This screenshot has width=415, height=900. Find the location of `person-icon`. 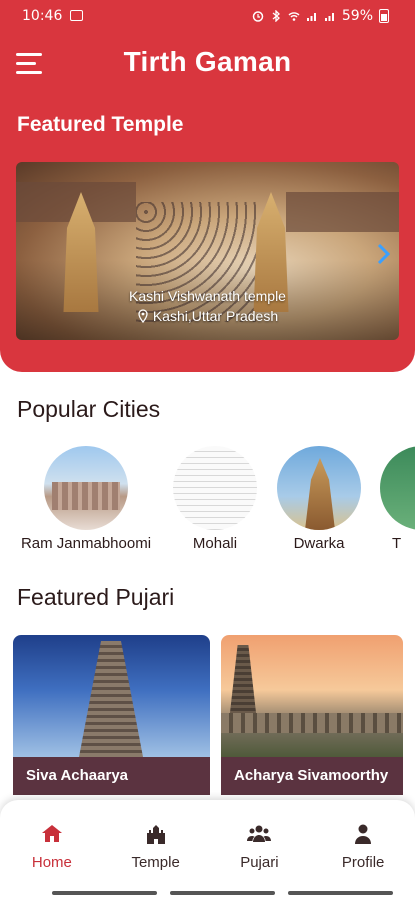

person-icon is located at coordinates (363, 834).